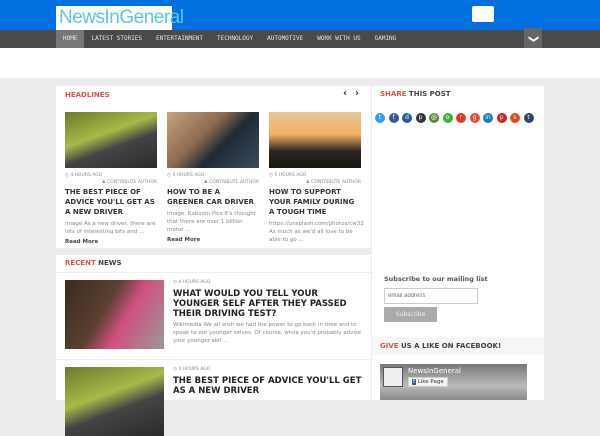  Describe the element at coordinates (434, 371) in the screenshot. I see `facebook-page-name: NewsInGeneral` at that location.